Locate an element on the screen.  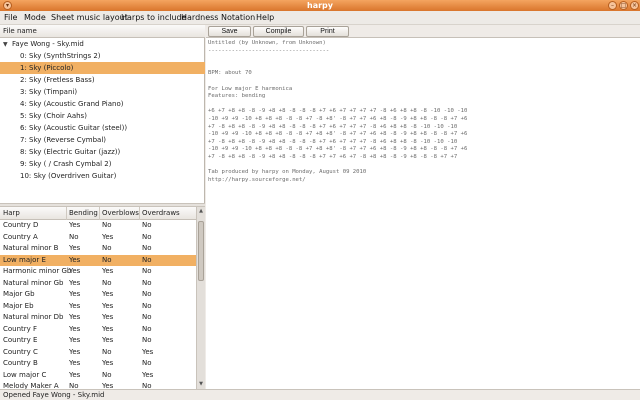
bending-cell: No is located at coordinates (74, 385).